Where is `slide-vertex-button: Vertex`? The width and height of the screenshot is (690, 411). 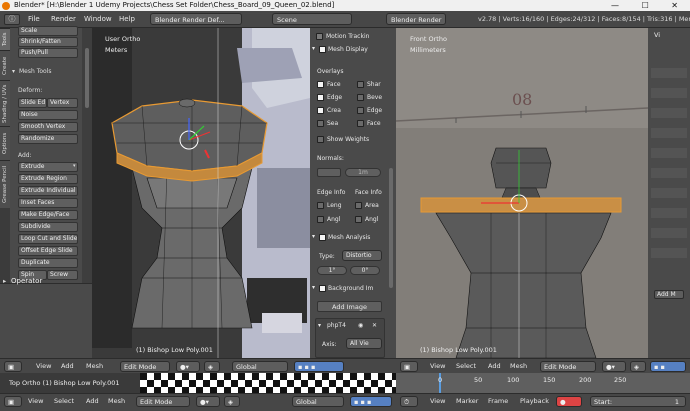
slide-vertex-button: Vertex is located at coordinates (62, 103).